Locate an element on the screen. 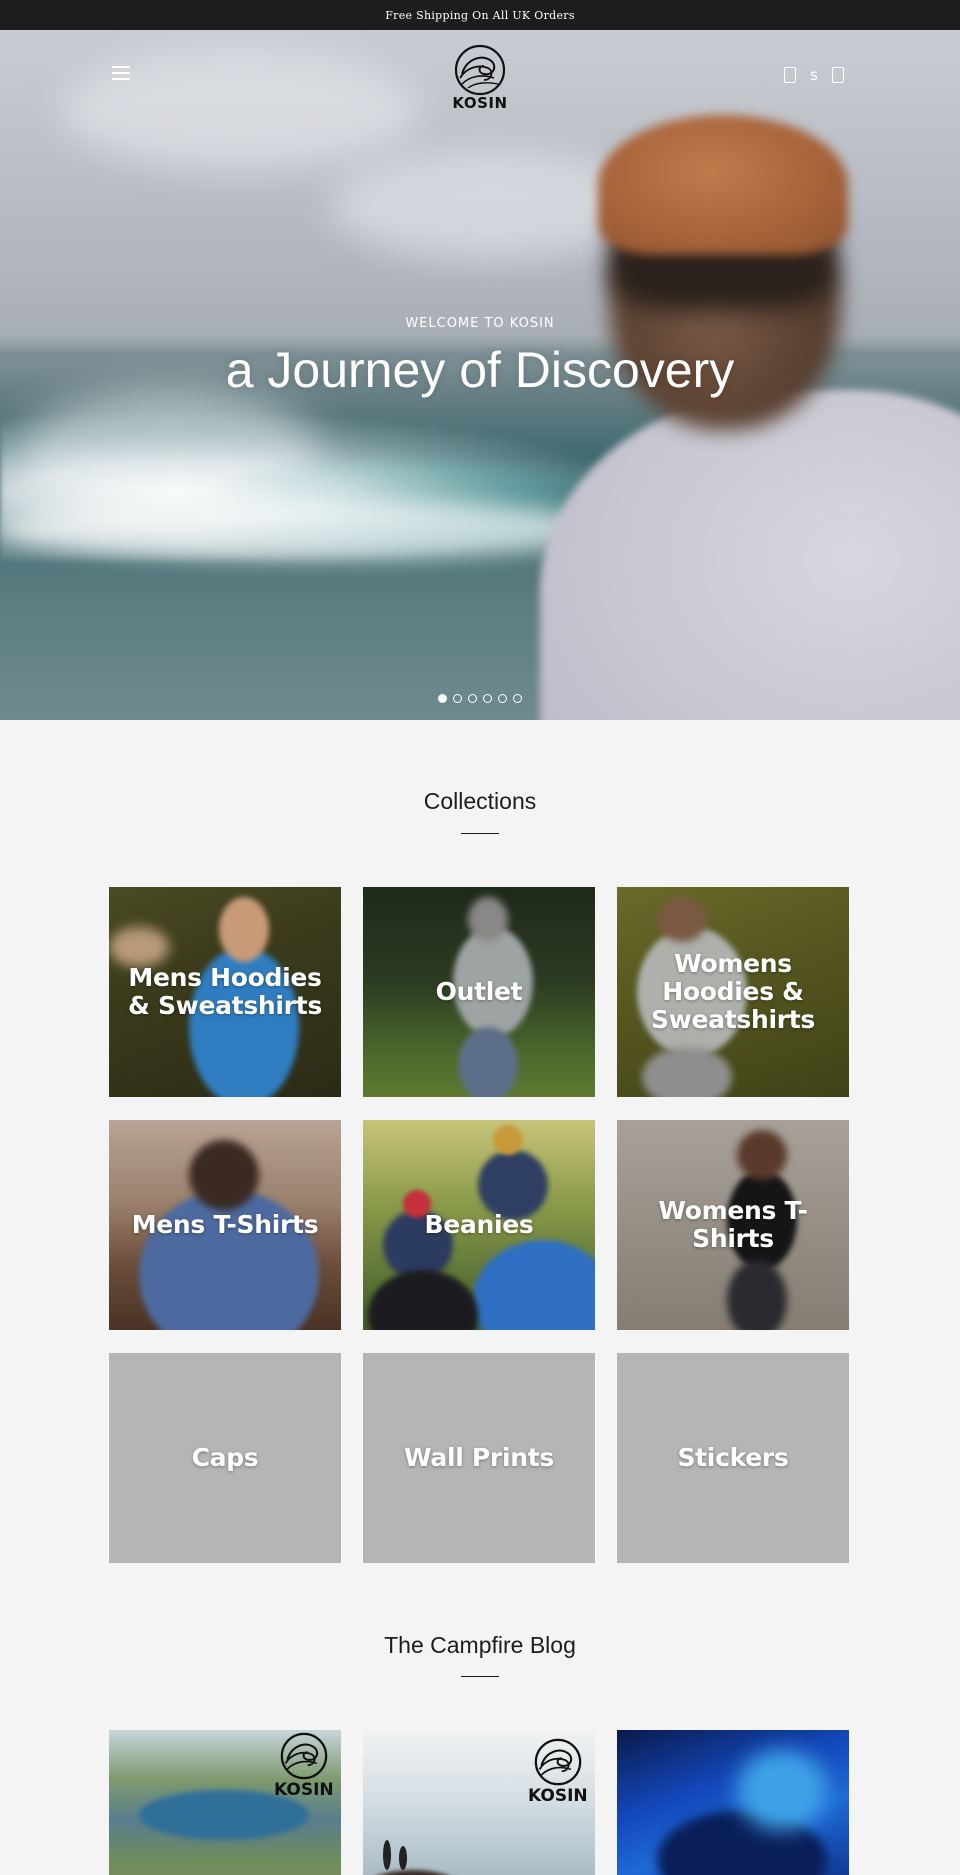 This screenshot has width=960, height=1875. announcement-text: Free Shipping On All UK Orders is located at coordinates (480, 15).